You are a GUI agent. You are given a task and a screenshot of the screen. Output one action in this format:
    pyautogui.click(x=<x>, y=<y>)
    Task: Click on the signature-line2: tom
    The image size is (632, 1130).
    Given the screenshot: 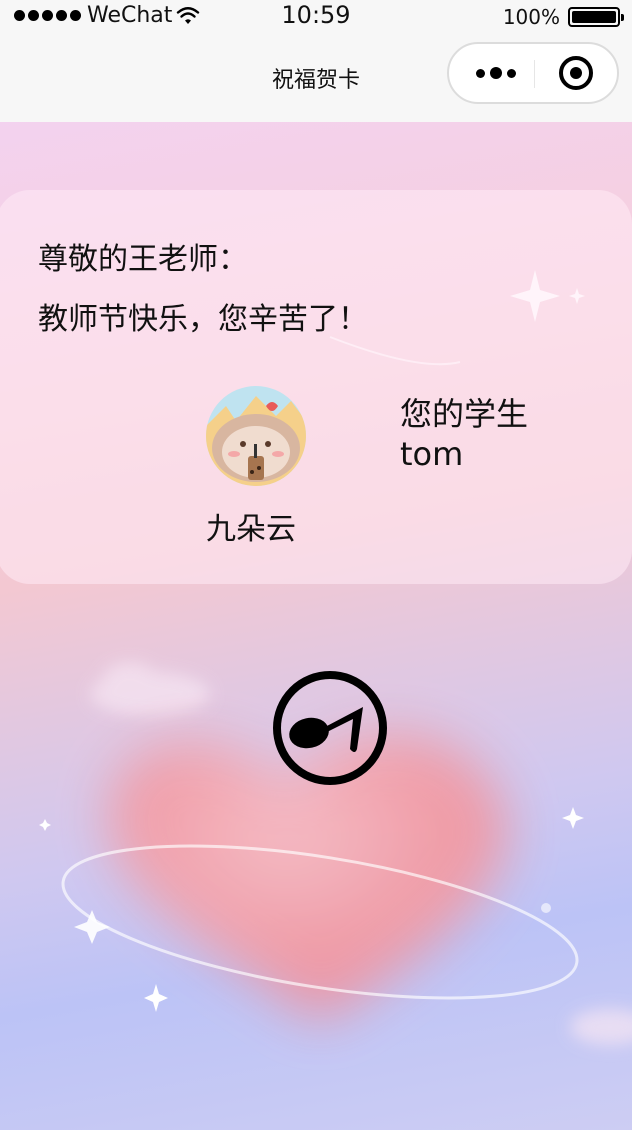 What is the action you would take?
    pyautogui.click(x=432, y=454)
    